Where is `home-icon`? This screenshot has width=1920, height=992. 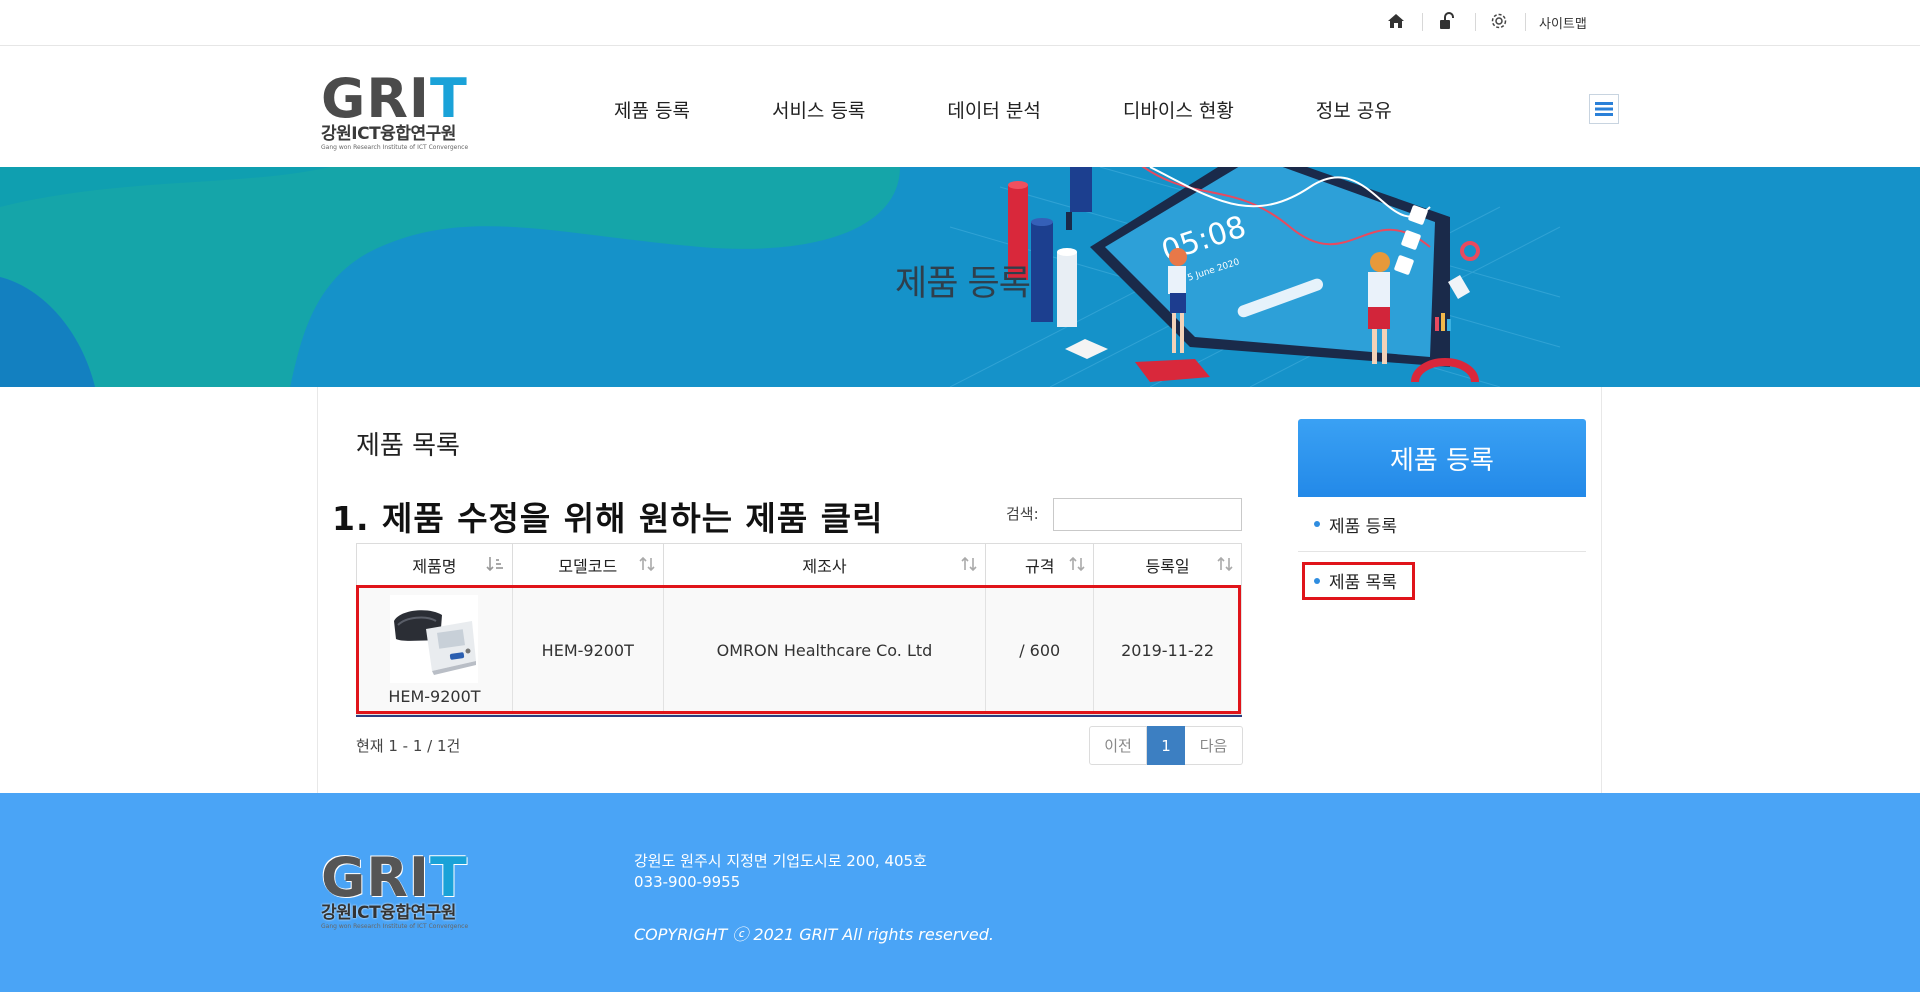 home-icon is located at coordinates (1396, 21).